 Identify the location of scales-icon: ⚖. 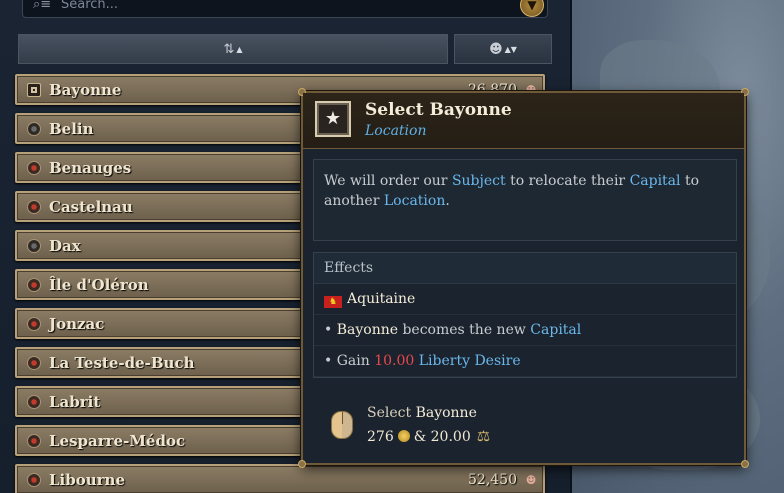
(483, 436).